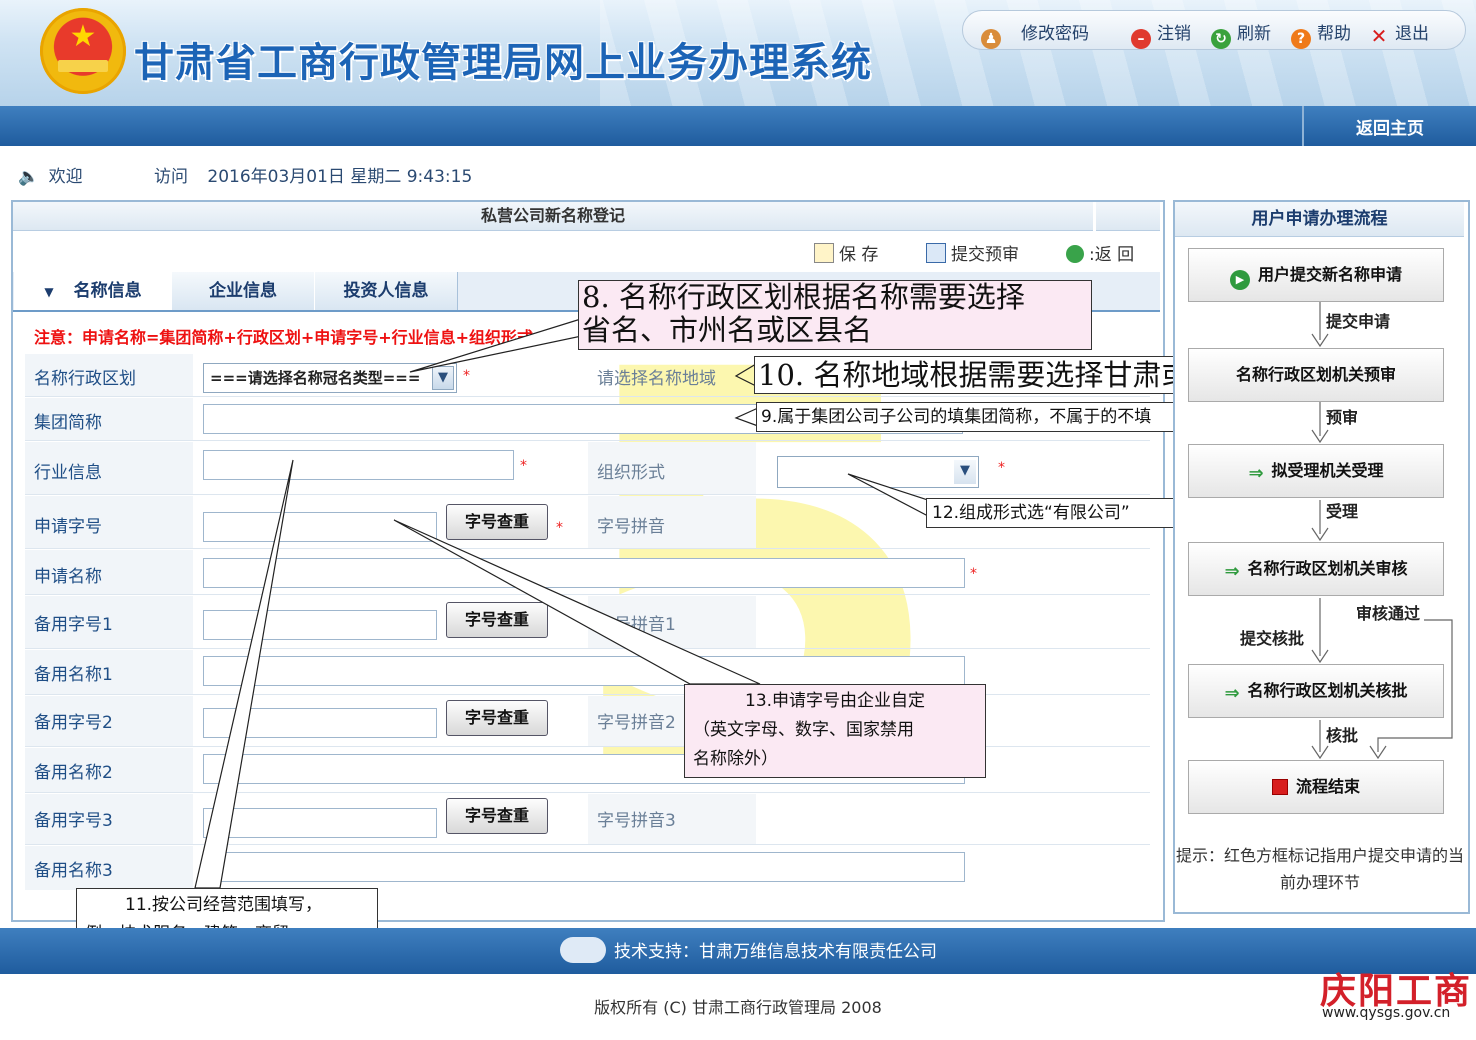  Describe the element at coordinates (1342, 511) in the screenshot. I see `flow-label: 受理` at that location.